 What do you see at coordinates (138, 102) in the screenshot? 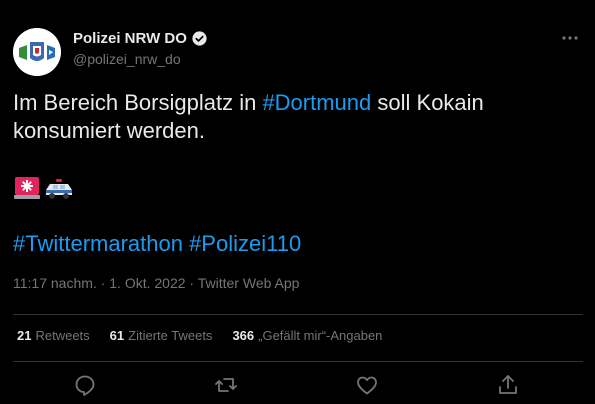
I see `tweet-text-part: Im Bereich Borsigplatz in` at bounding box center [138, 102].